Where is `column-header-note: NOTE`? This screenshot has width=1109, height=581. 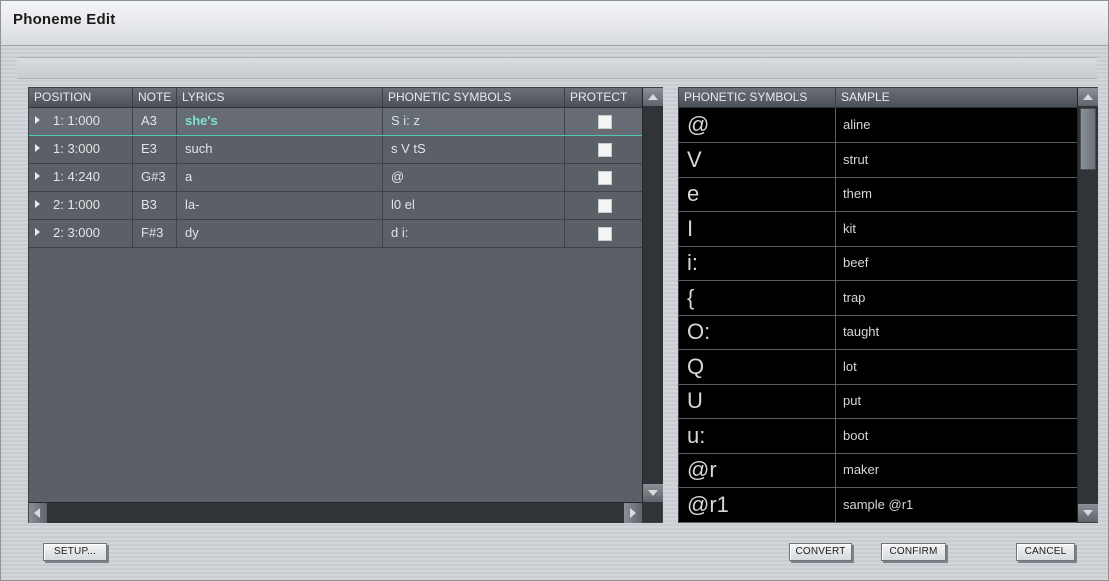
column-header-note: NOTE is located at coordinates (155, 97).